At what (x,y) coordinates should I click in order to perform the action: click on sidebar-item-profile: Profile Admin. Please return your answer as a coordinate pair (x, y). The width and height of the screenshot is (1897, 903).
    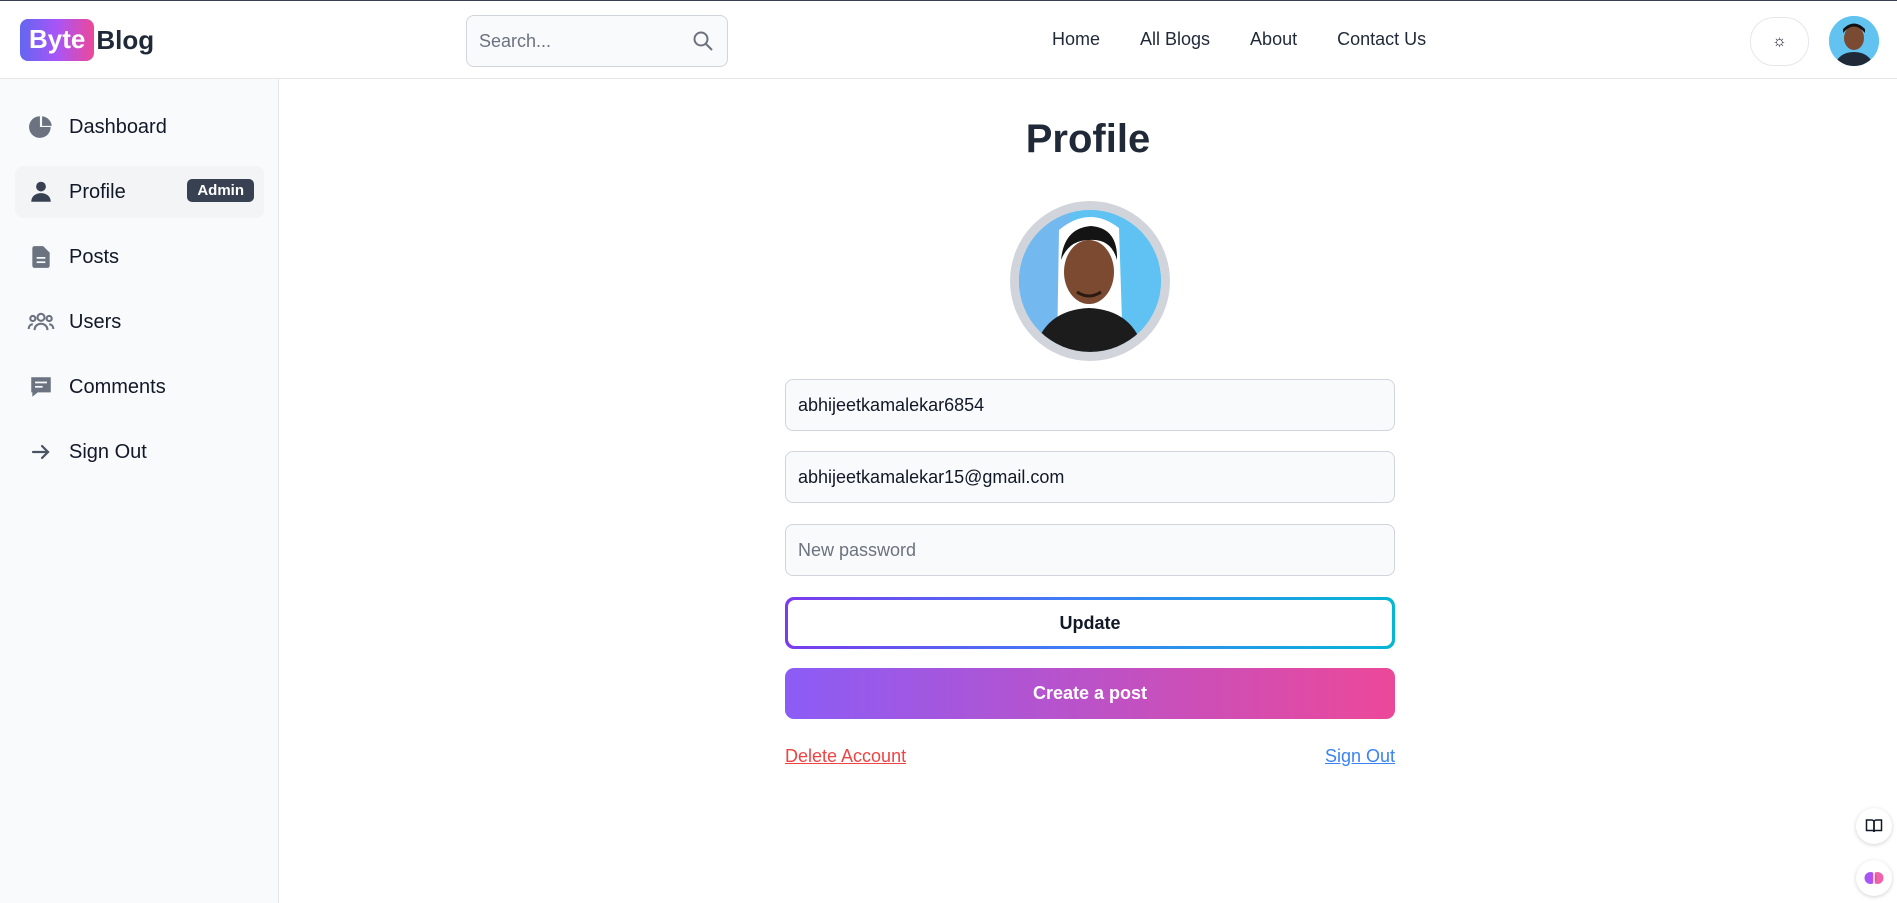
    Looking at the image, I should click on (139, 192).